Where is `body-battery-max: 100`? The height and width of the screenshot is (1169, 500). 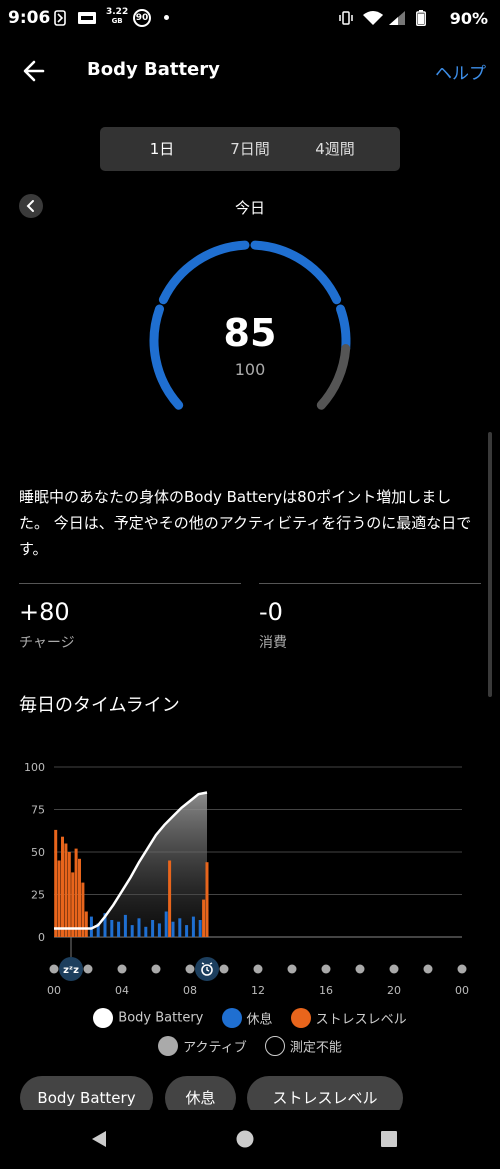
body-battery-max: 100 is located at coordinates (250, 369).